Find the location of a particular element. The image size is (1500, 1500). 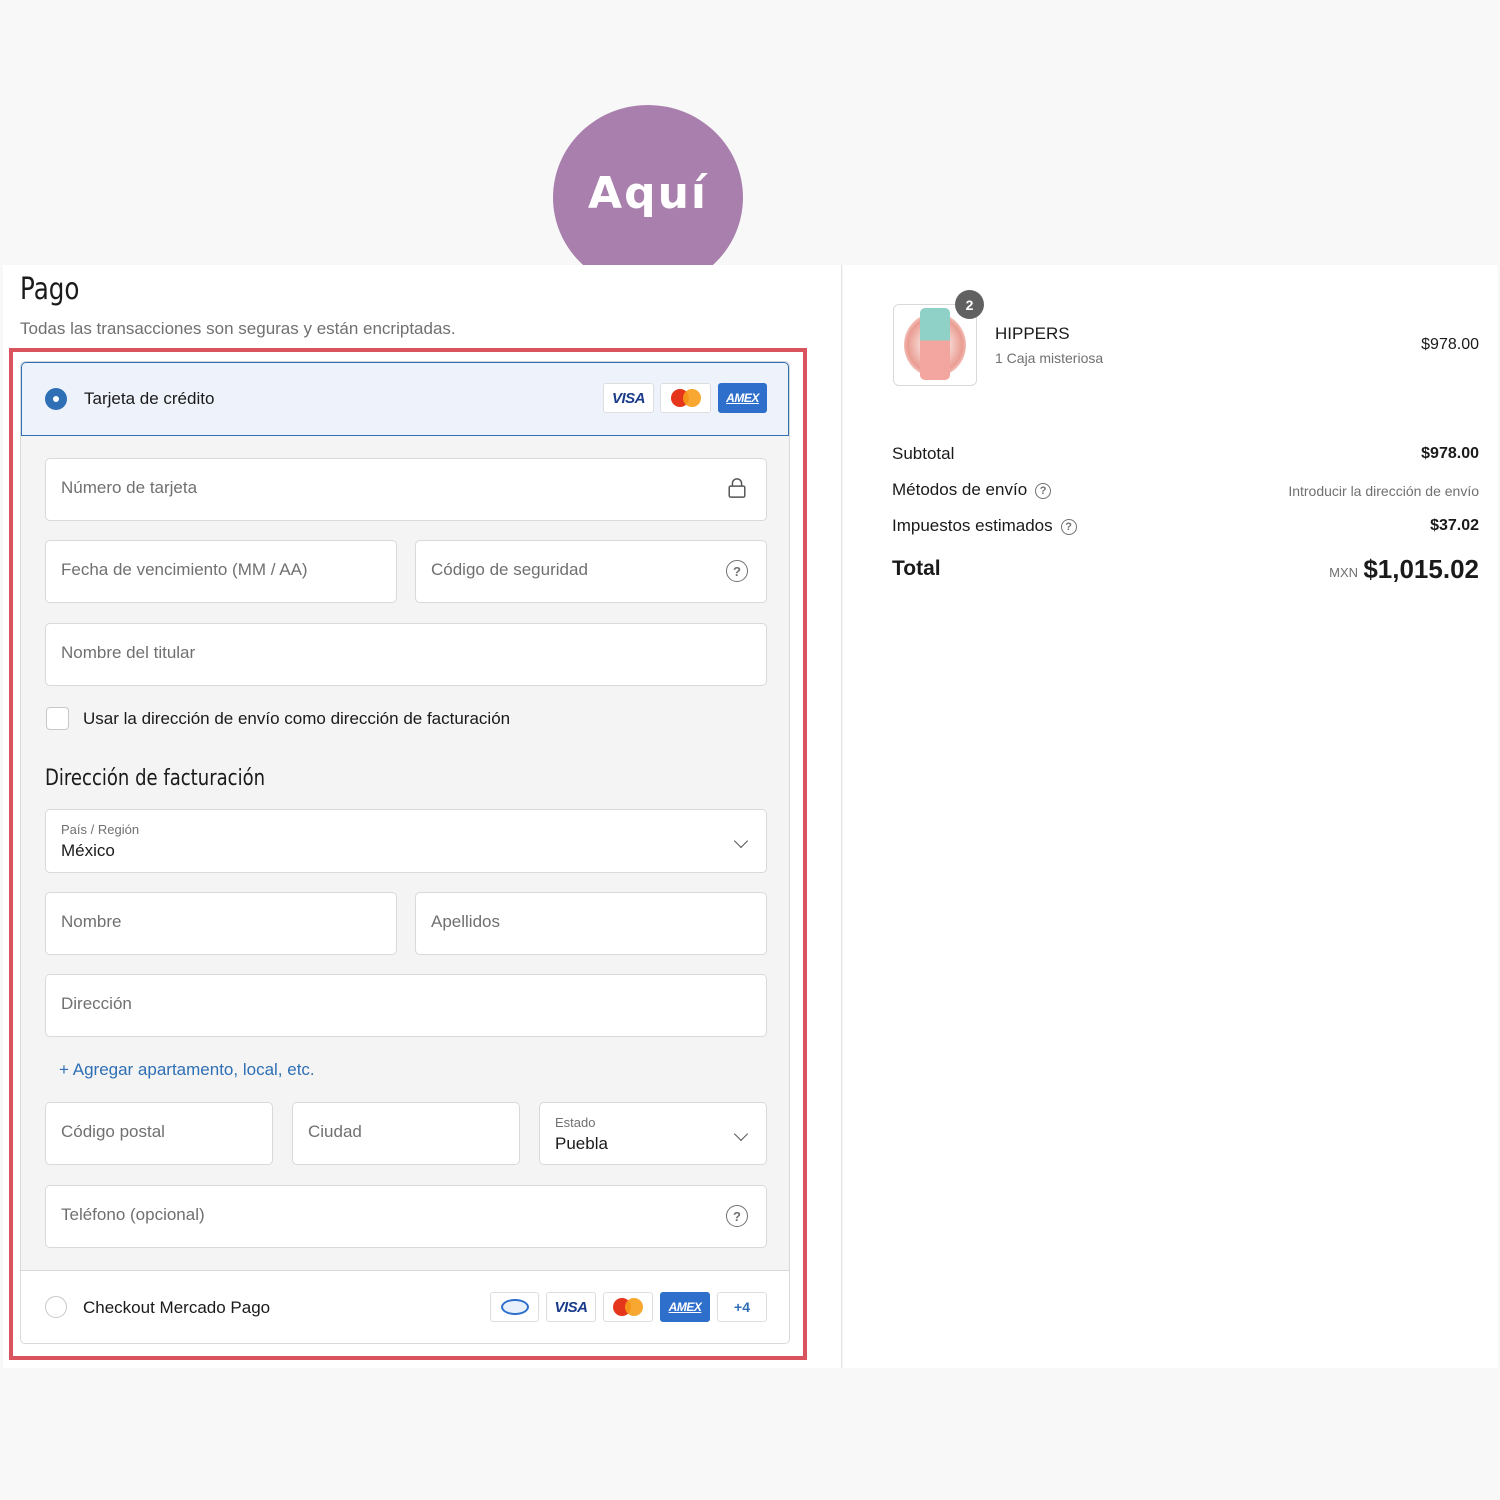

taxes-label: Impuestos estimados? is located at coordinates (984, 526).